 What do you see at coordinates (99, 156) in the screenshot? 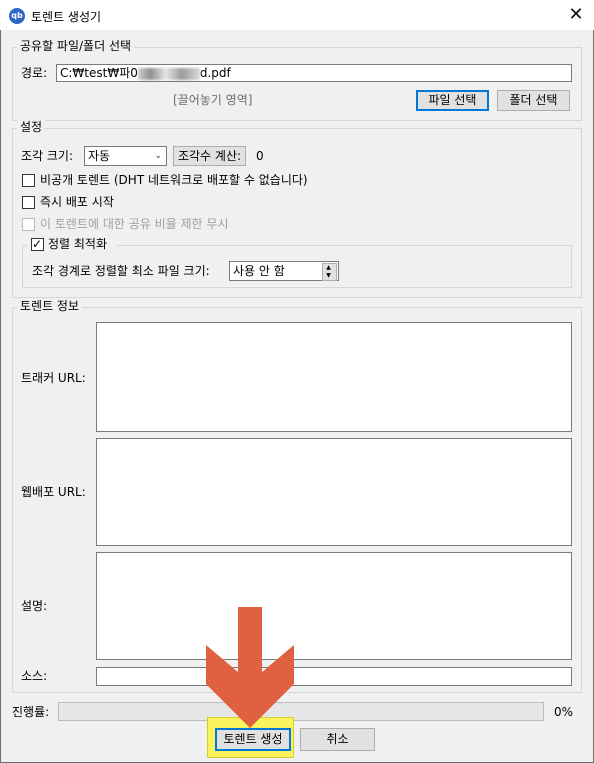
I see `piece-size-value: 자동` at bounding box center [99, 156].